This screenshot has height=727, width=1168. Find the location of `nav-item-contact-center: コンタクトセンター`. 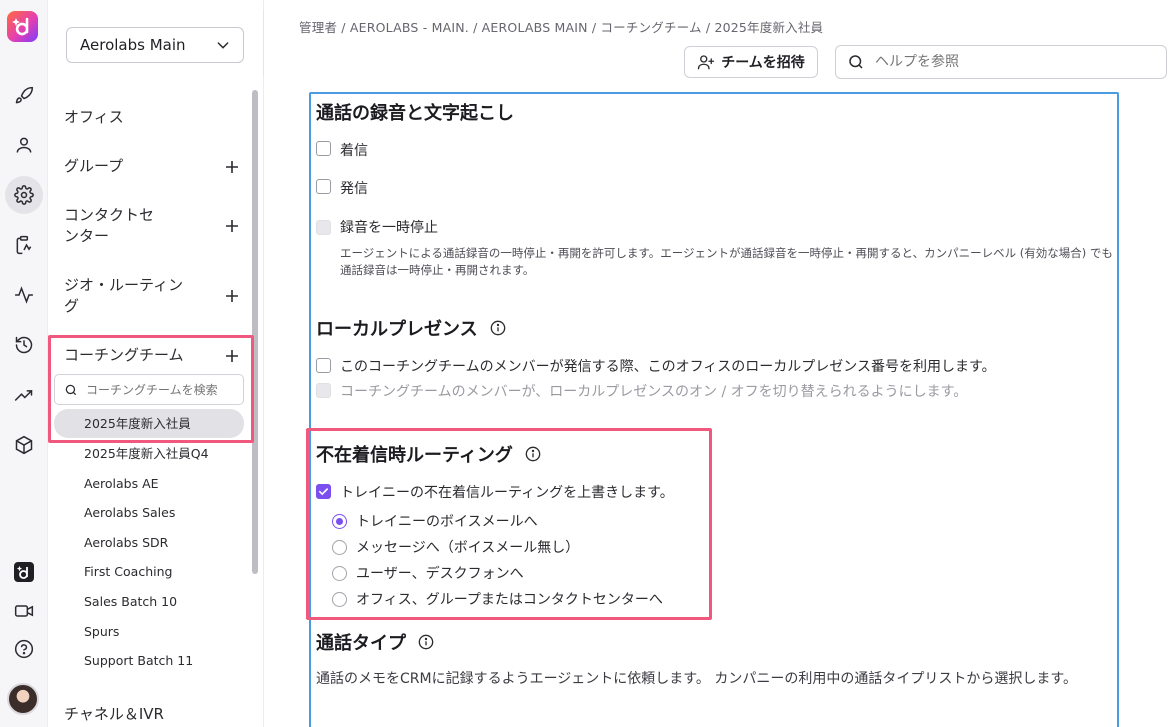

nav-item-contact-center: コンタクトセンター is located at coordinates (152, 226).